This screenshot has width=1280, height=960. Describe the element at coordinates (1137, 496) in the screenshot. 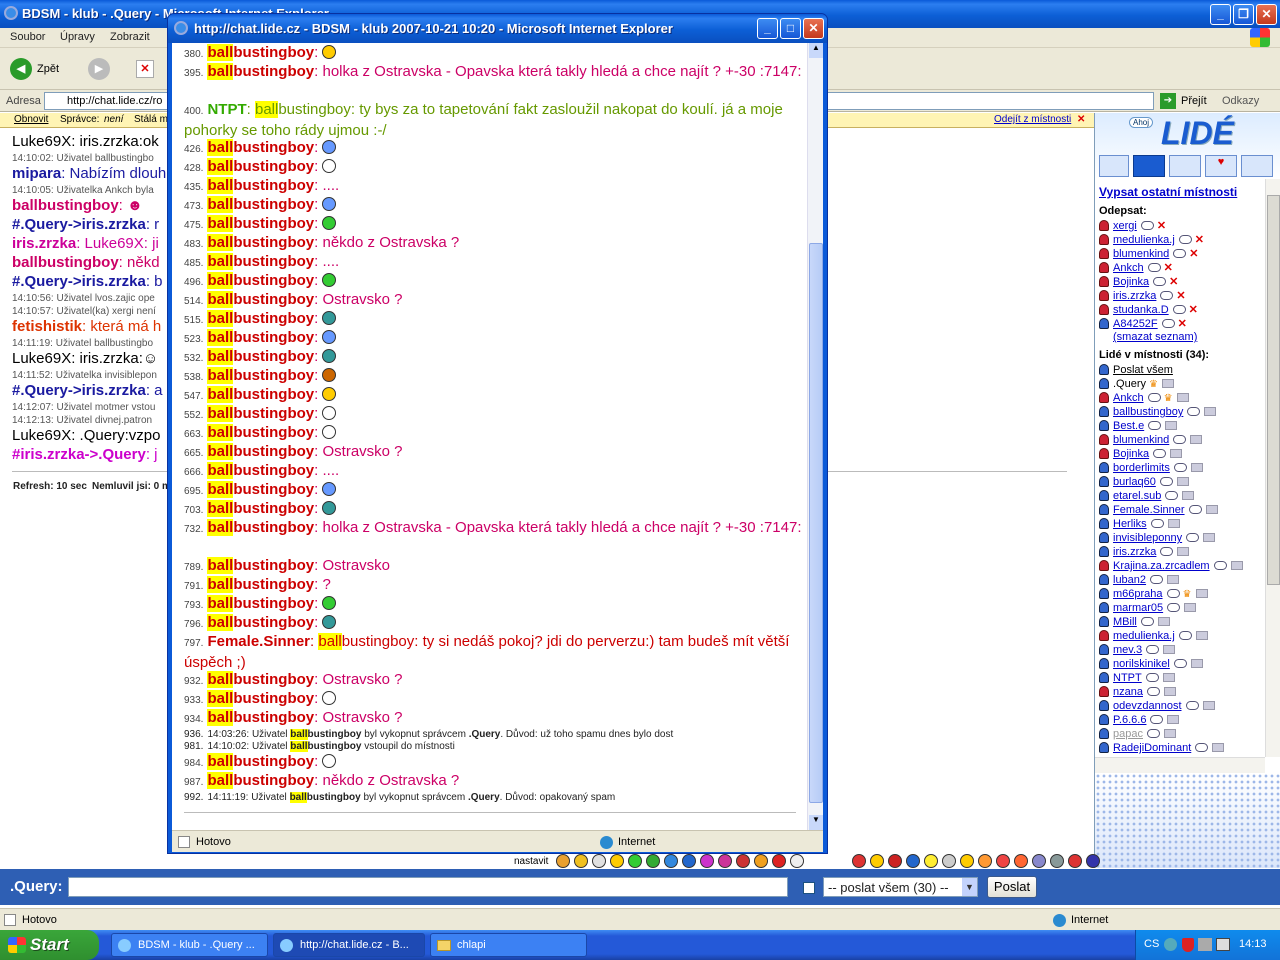

I see `user-link: etarel.sub` at that location.